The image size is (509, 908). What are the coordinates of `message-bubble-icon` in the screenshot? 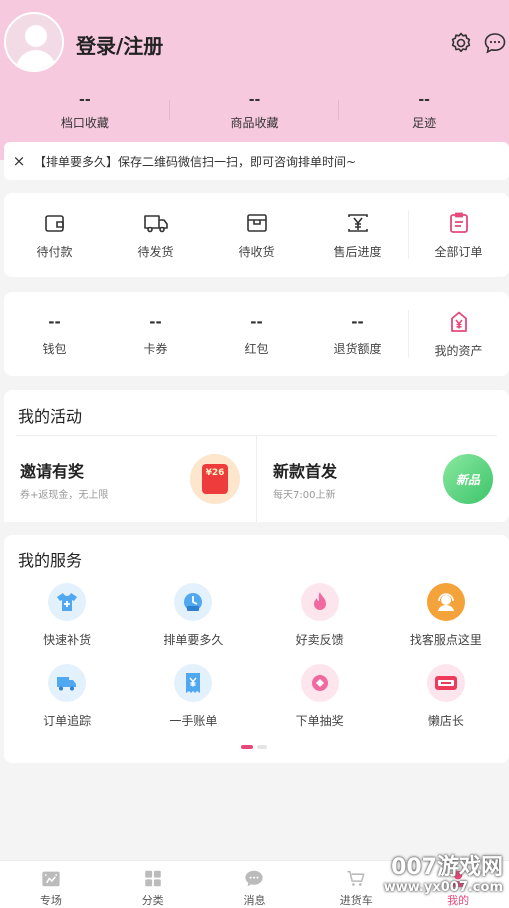 It's located at (495, 43).